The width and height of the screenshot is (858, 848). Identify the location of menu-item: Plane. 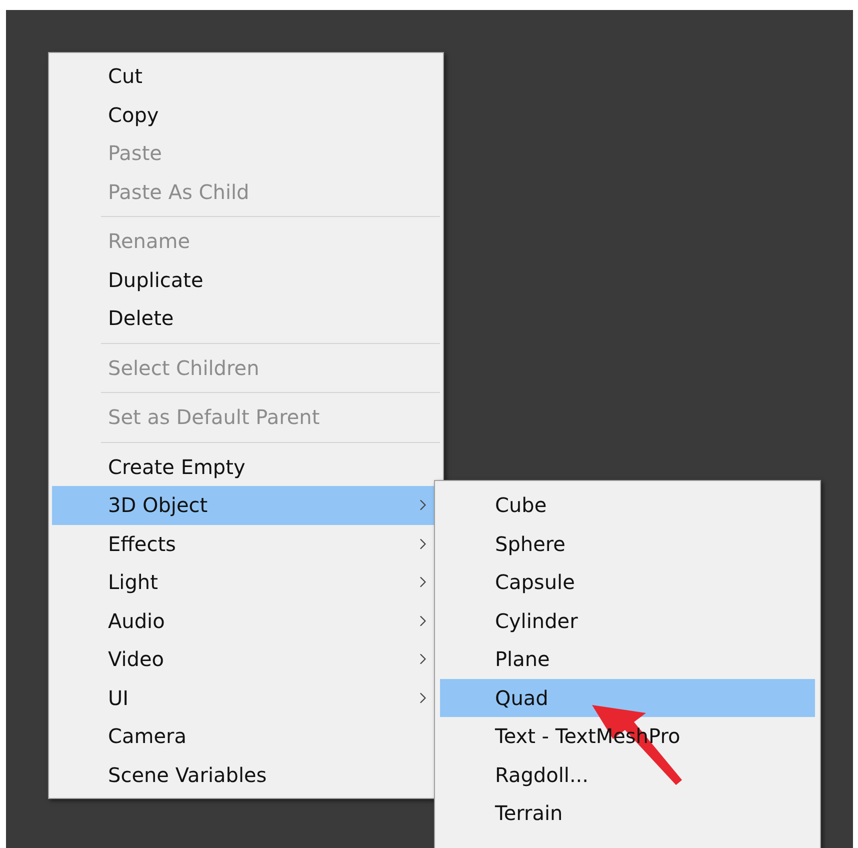
(627, 659).